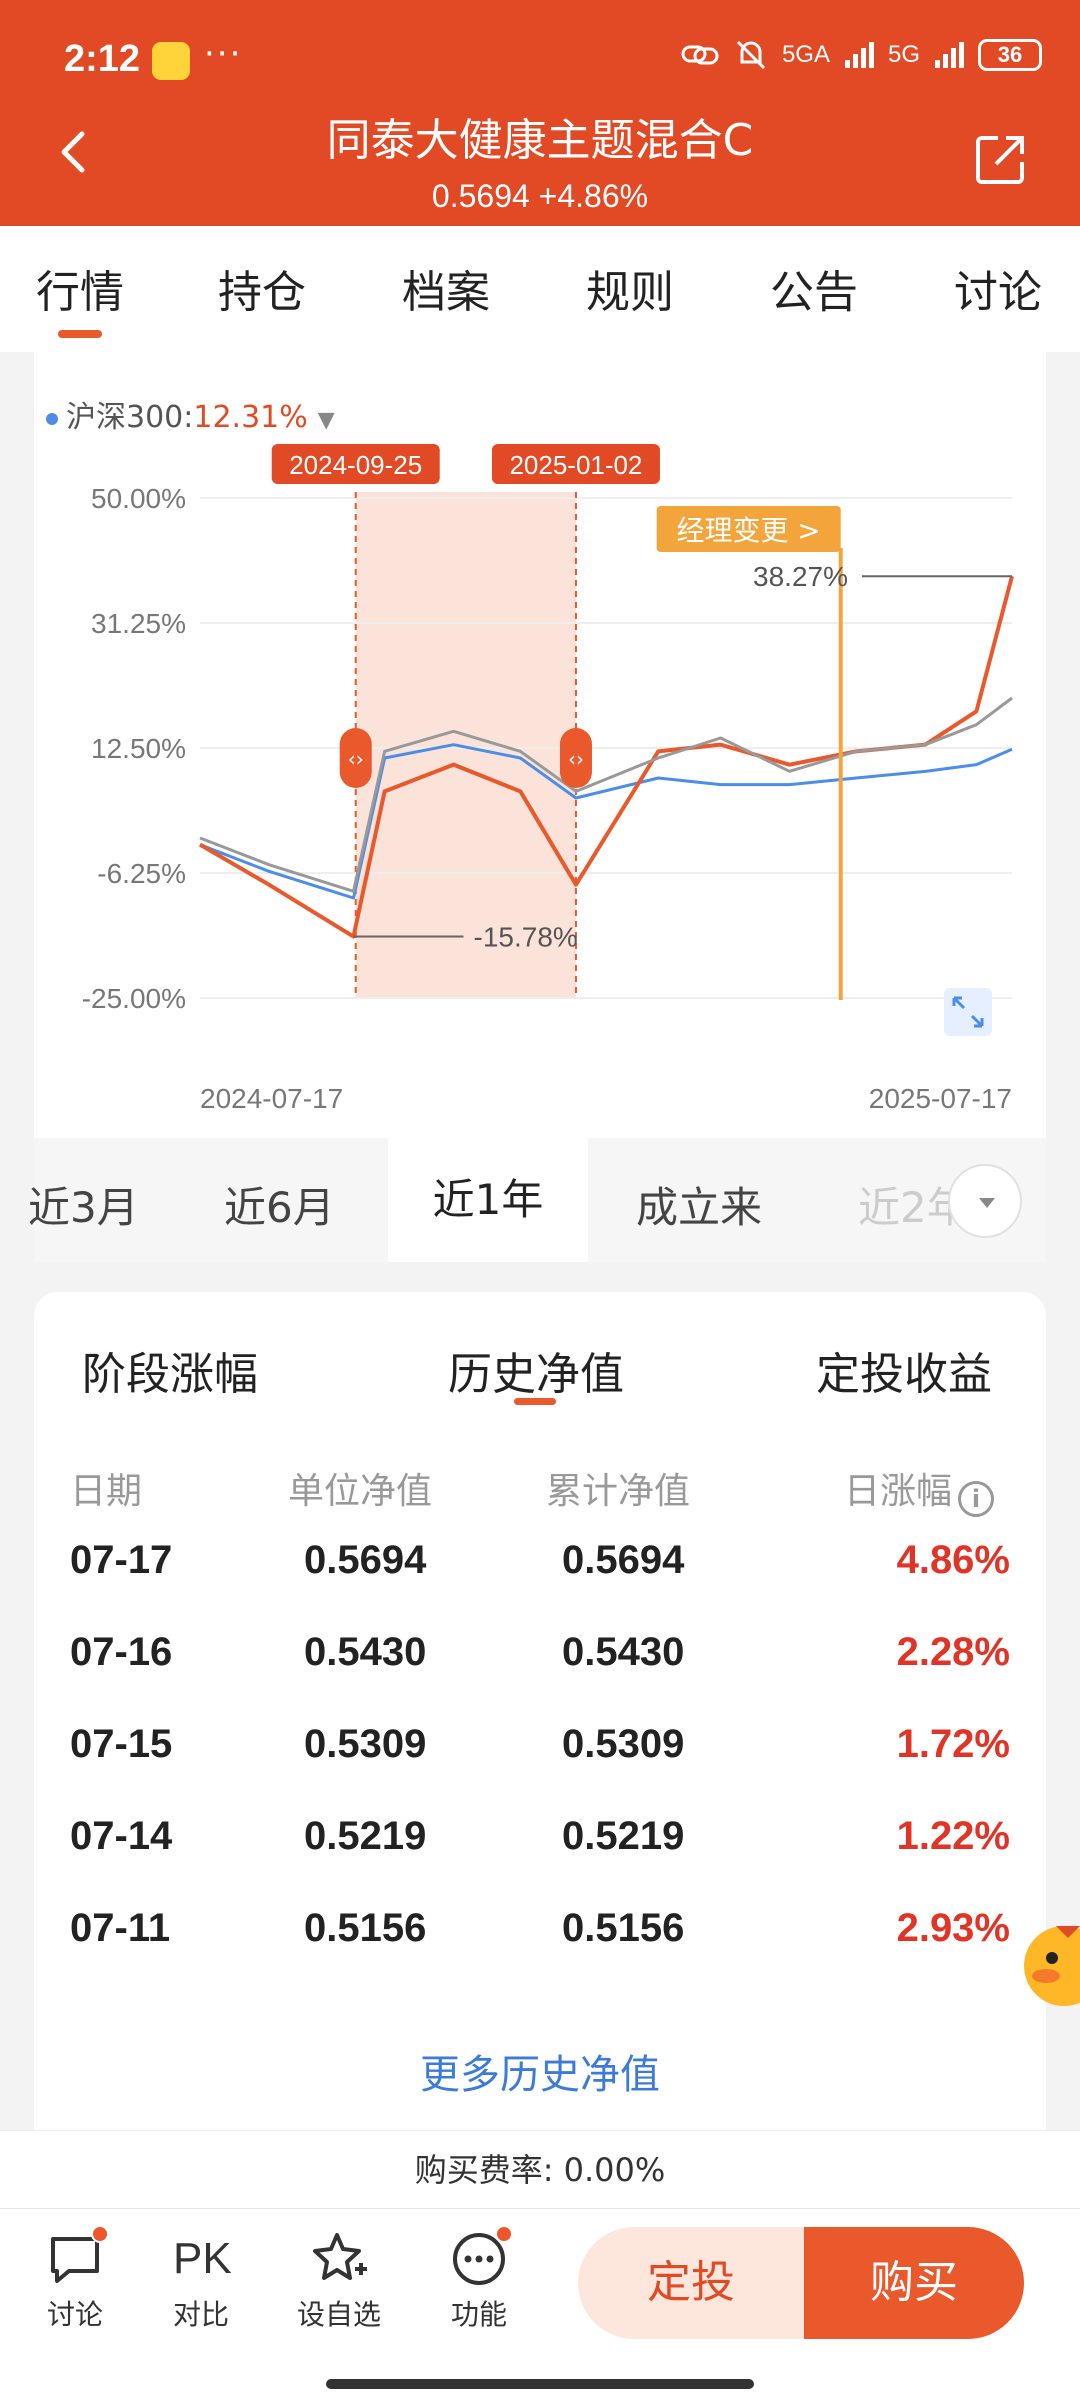 This screenshot has height=2400, width=1080. Describe the element at coordinates (482, 2256) in the screenshot. I see `more-functions-icon` at that location.